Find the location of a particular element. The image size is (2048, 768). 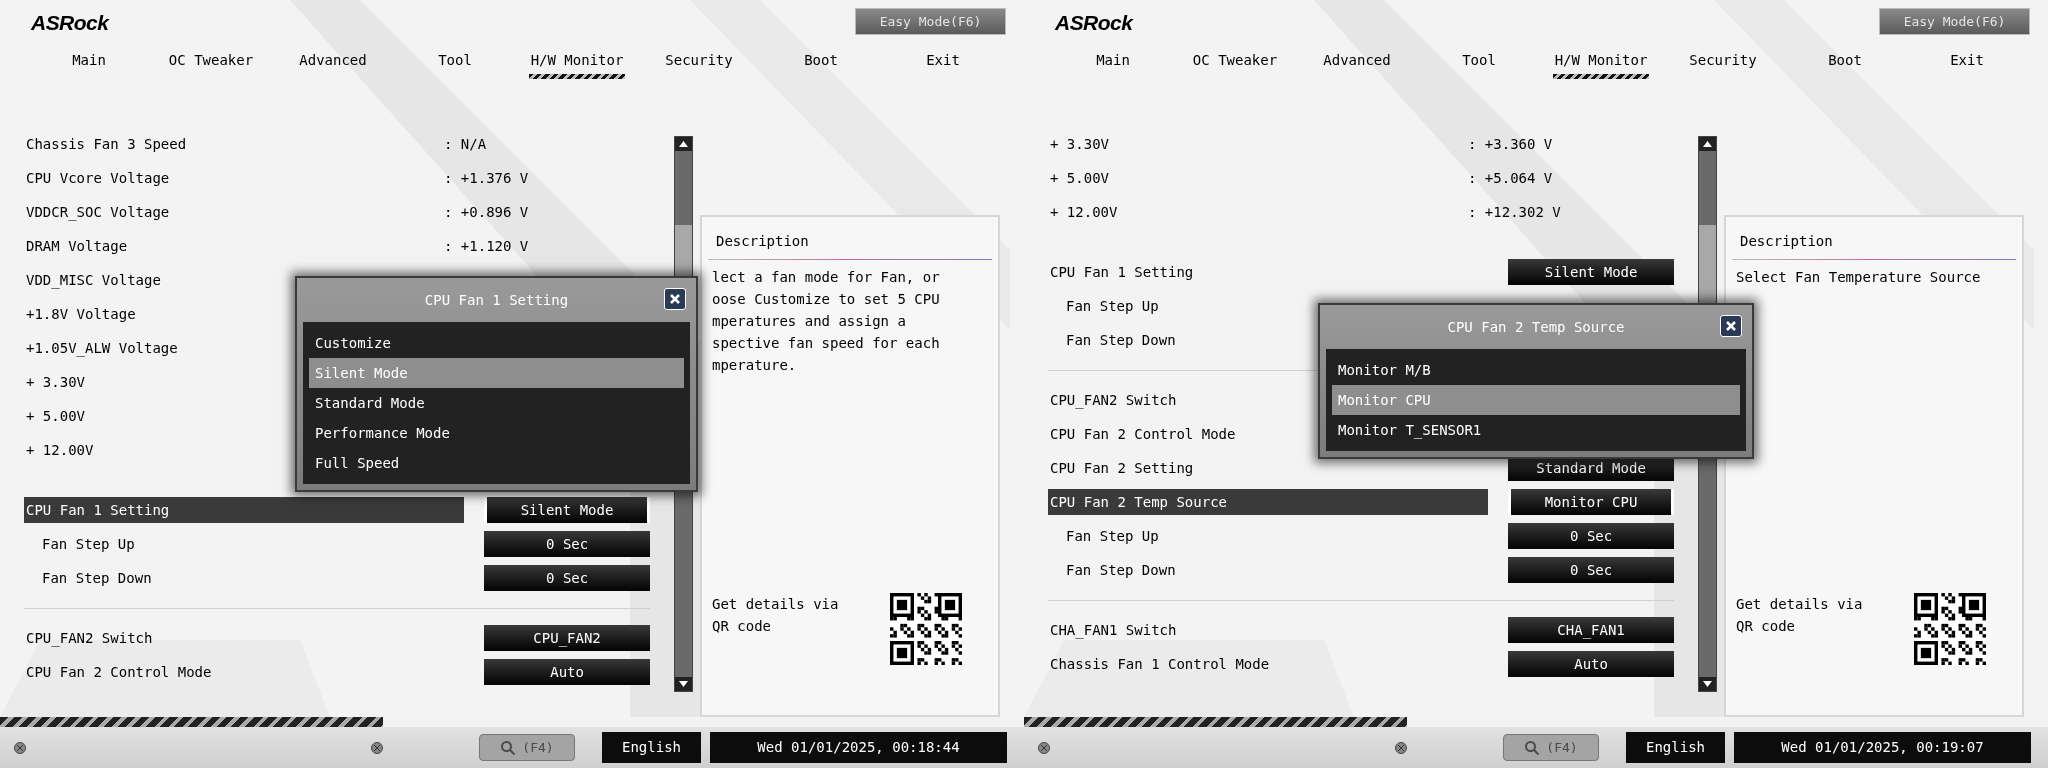

value-button: CPU_FAN2 is located at coordinates (567, 638).